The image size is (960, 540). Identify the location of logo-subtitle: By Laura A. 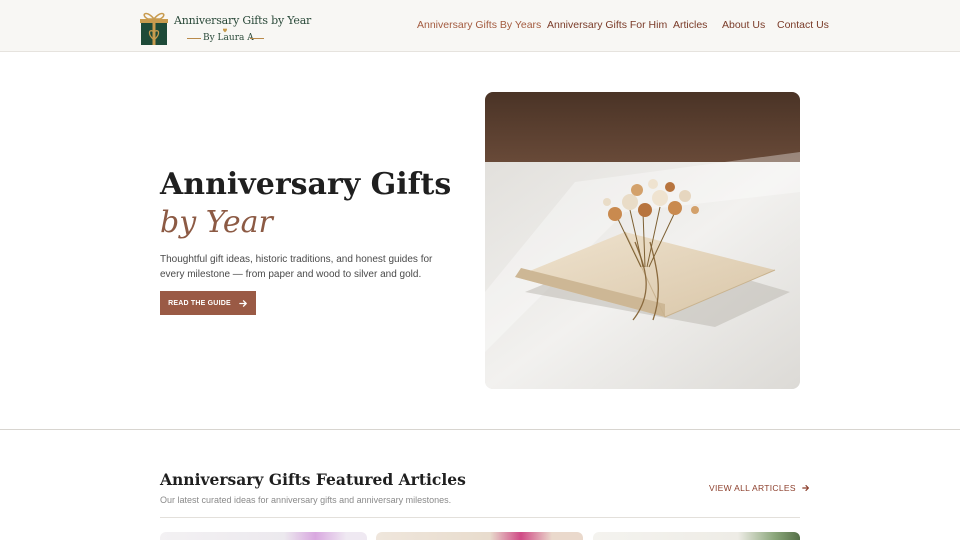
(228, 38).